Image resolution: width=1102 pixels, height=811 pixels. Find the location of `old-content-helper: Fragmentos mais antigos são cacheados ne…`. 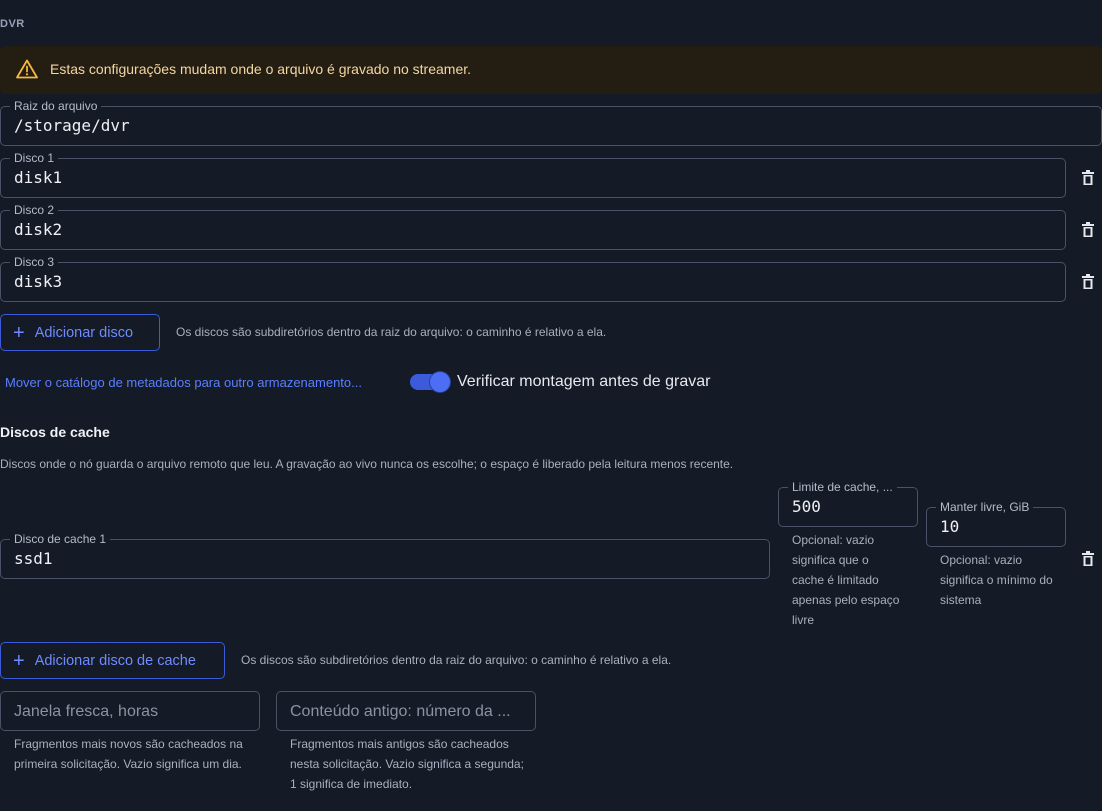

old-content-helper: Fragmentos mais antigos são cacheados ne… is located at coordinates (407, 764).